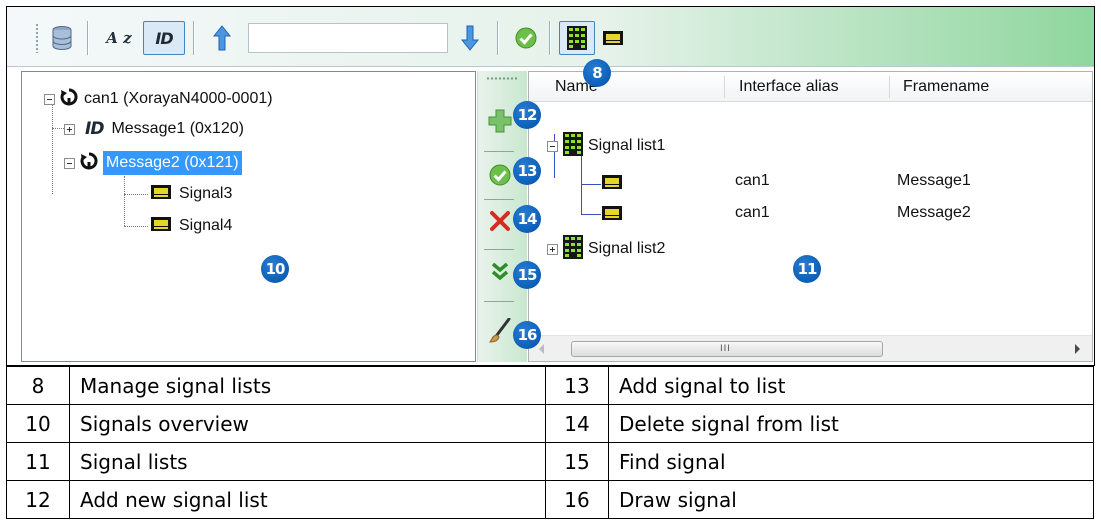 The image size is (1101, 521). Describe the element at coordinates (191, 226) in the screenshot. I see `tree-node-signal4: Signal4` at that location.